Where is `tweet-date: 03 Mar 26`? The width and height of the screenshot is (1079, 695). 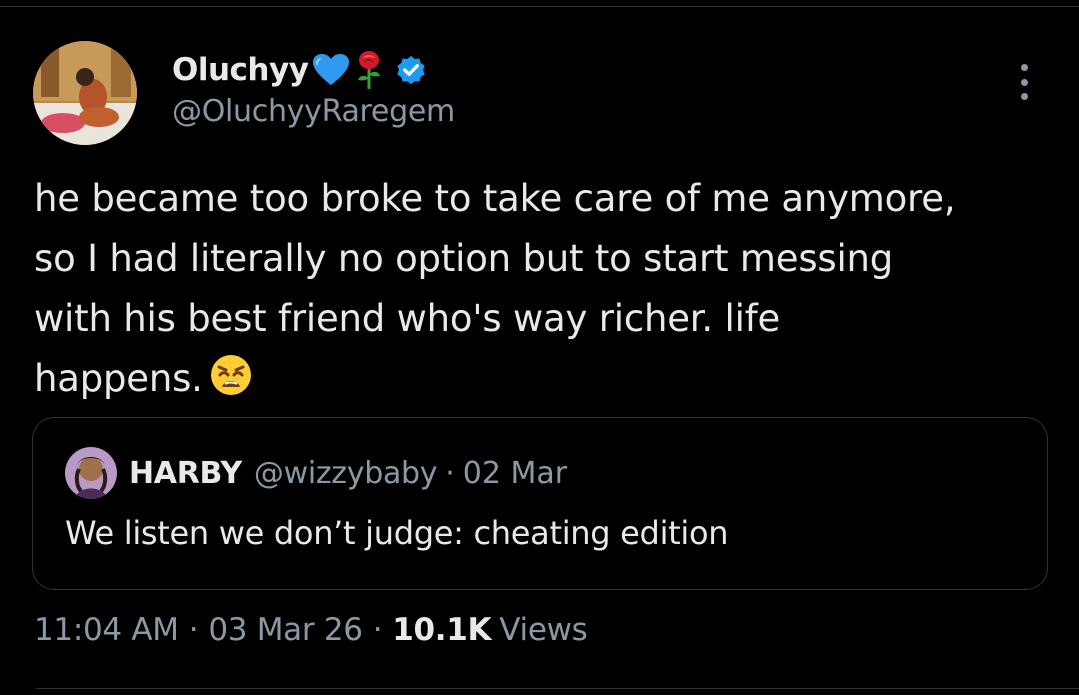
tweet-date: 03 Mar 26 is located at coordinates (285, 630).